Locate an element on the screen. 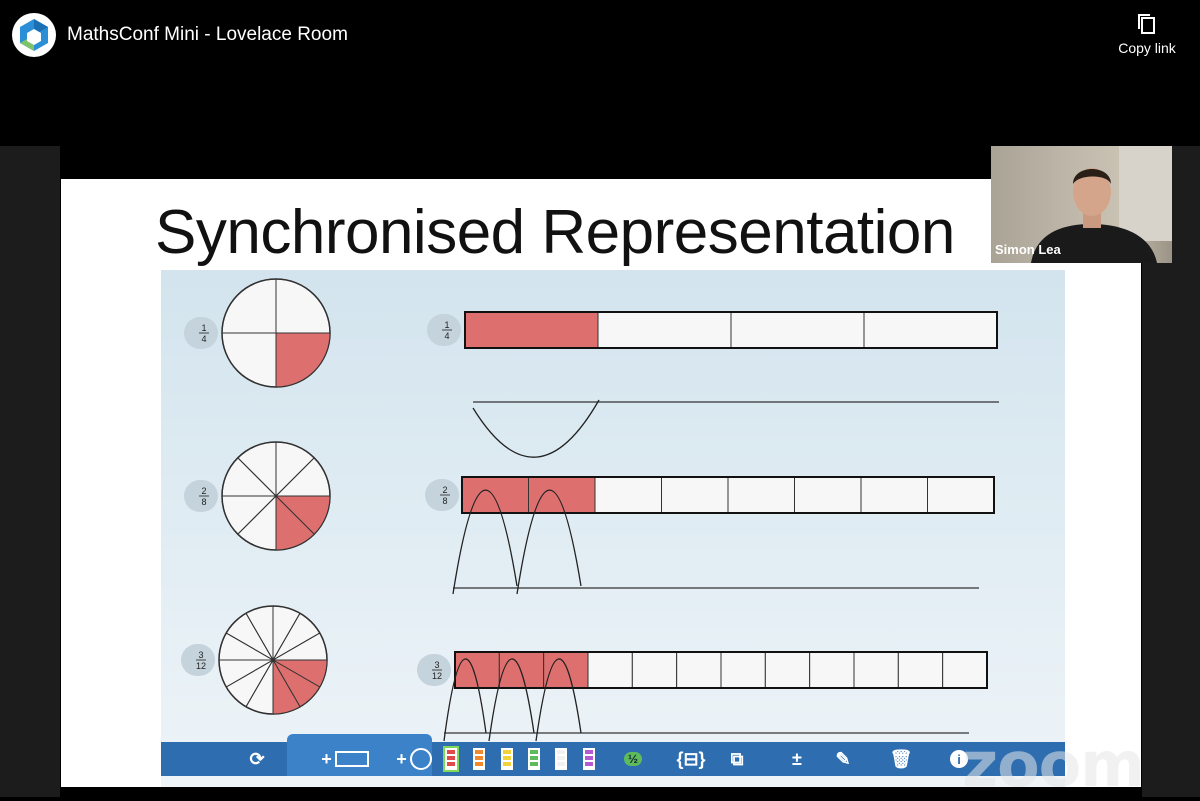 The height and width of the screenshot is (801, 1200). trash-glyph: 🗑 is located at coordinates (901, 758).